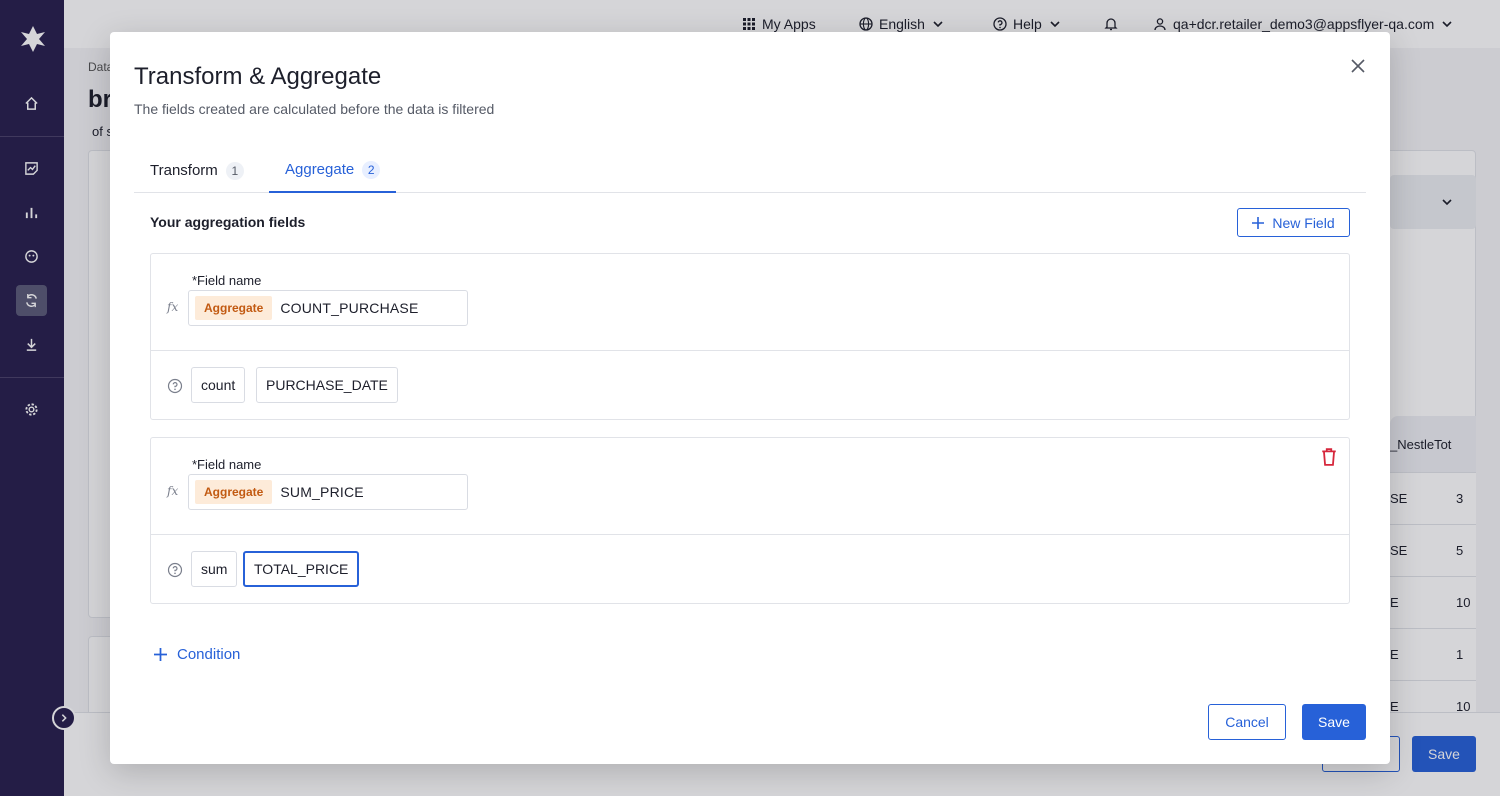  What do you see at coordinates (371, 169) in the screenshot?
I see `tab-count-badge: 2` at bounding box center [371, 169].